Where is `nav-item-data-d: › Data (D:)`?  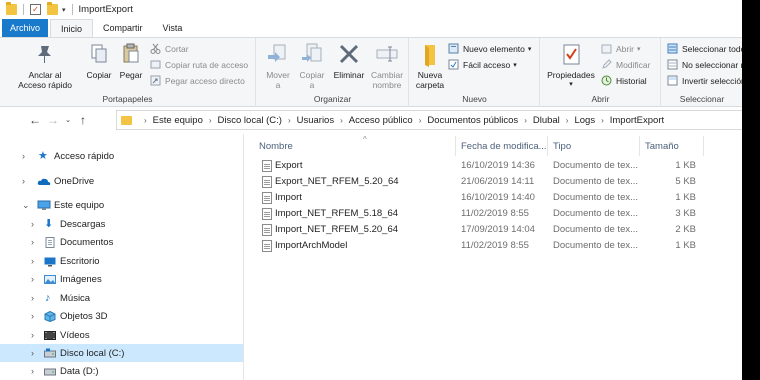
nav-item-data-d: › Data (D:) is located at coordinates (121, 371).